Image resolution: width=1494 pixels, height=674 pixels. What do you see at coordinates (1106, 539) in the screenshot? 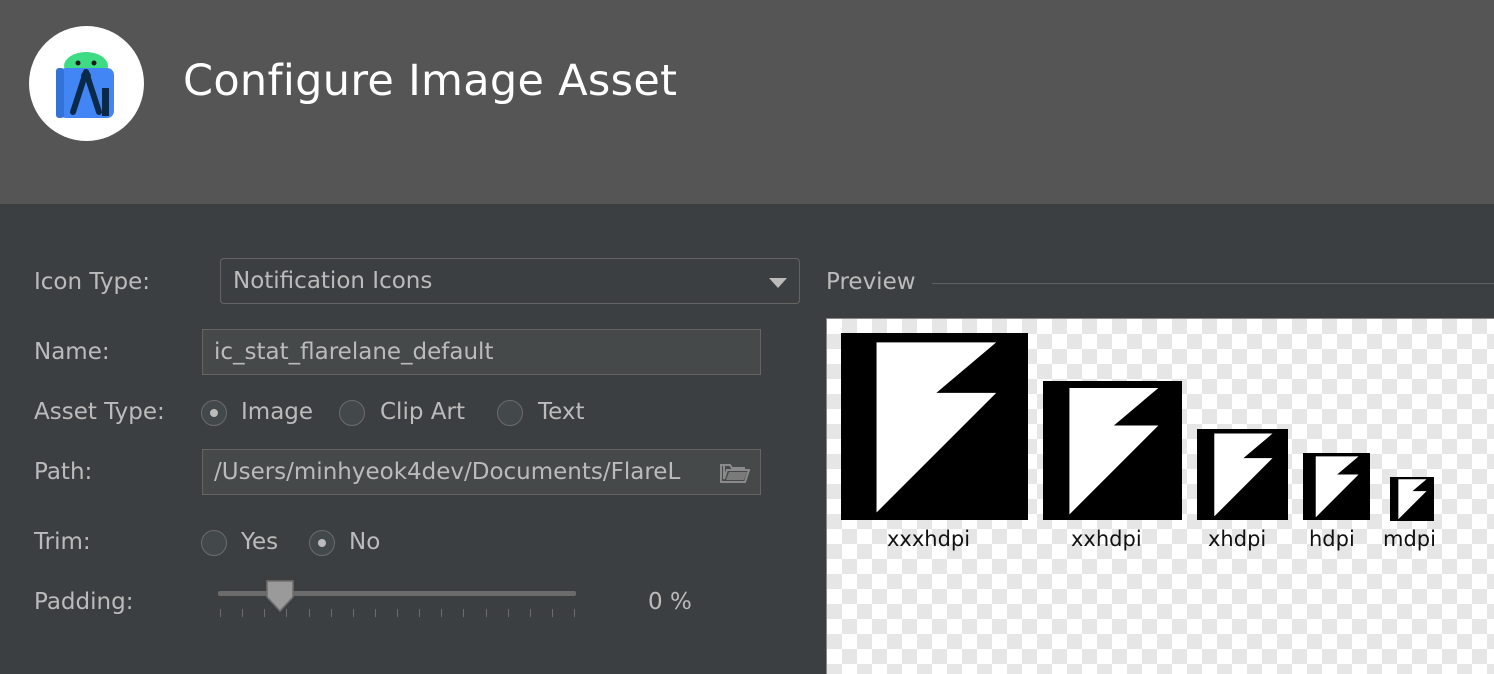
I see `density-label-xxhdpi: xxhdpi` at bounding box center [1106, 539].